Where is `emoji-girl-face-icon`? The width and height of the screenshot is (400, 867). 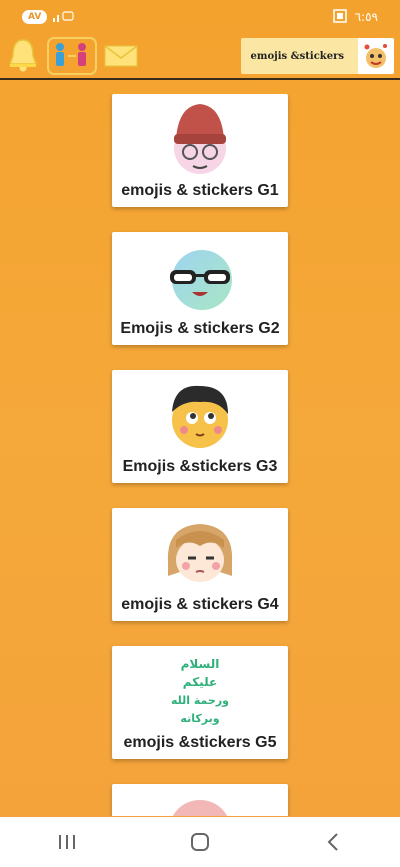
emoji-girl-face-icon is located at coordinates (200, 552).